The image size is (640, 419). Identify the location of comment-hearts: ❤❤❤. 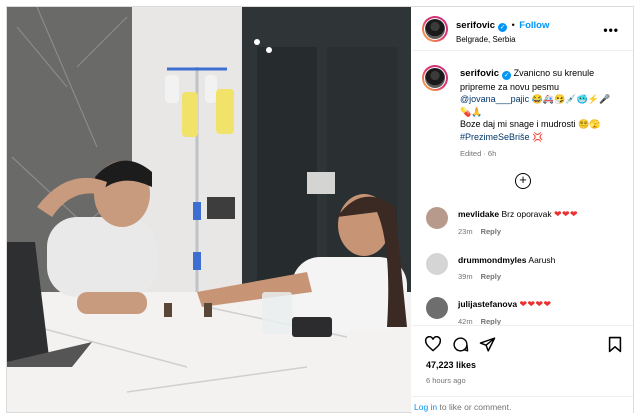
(566, 214).